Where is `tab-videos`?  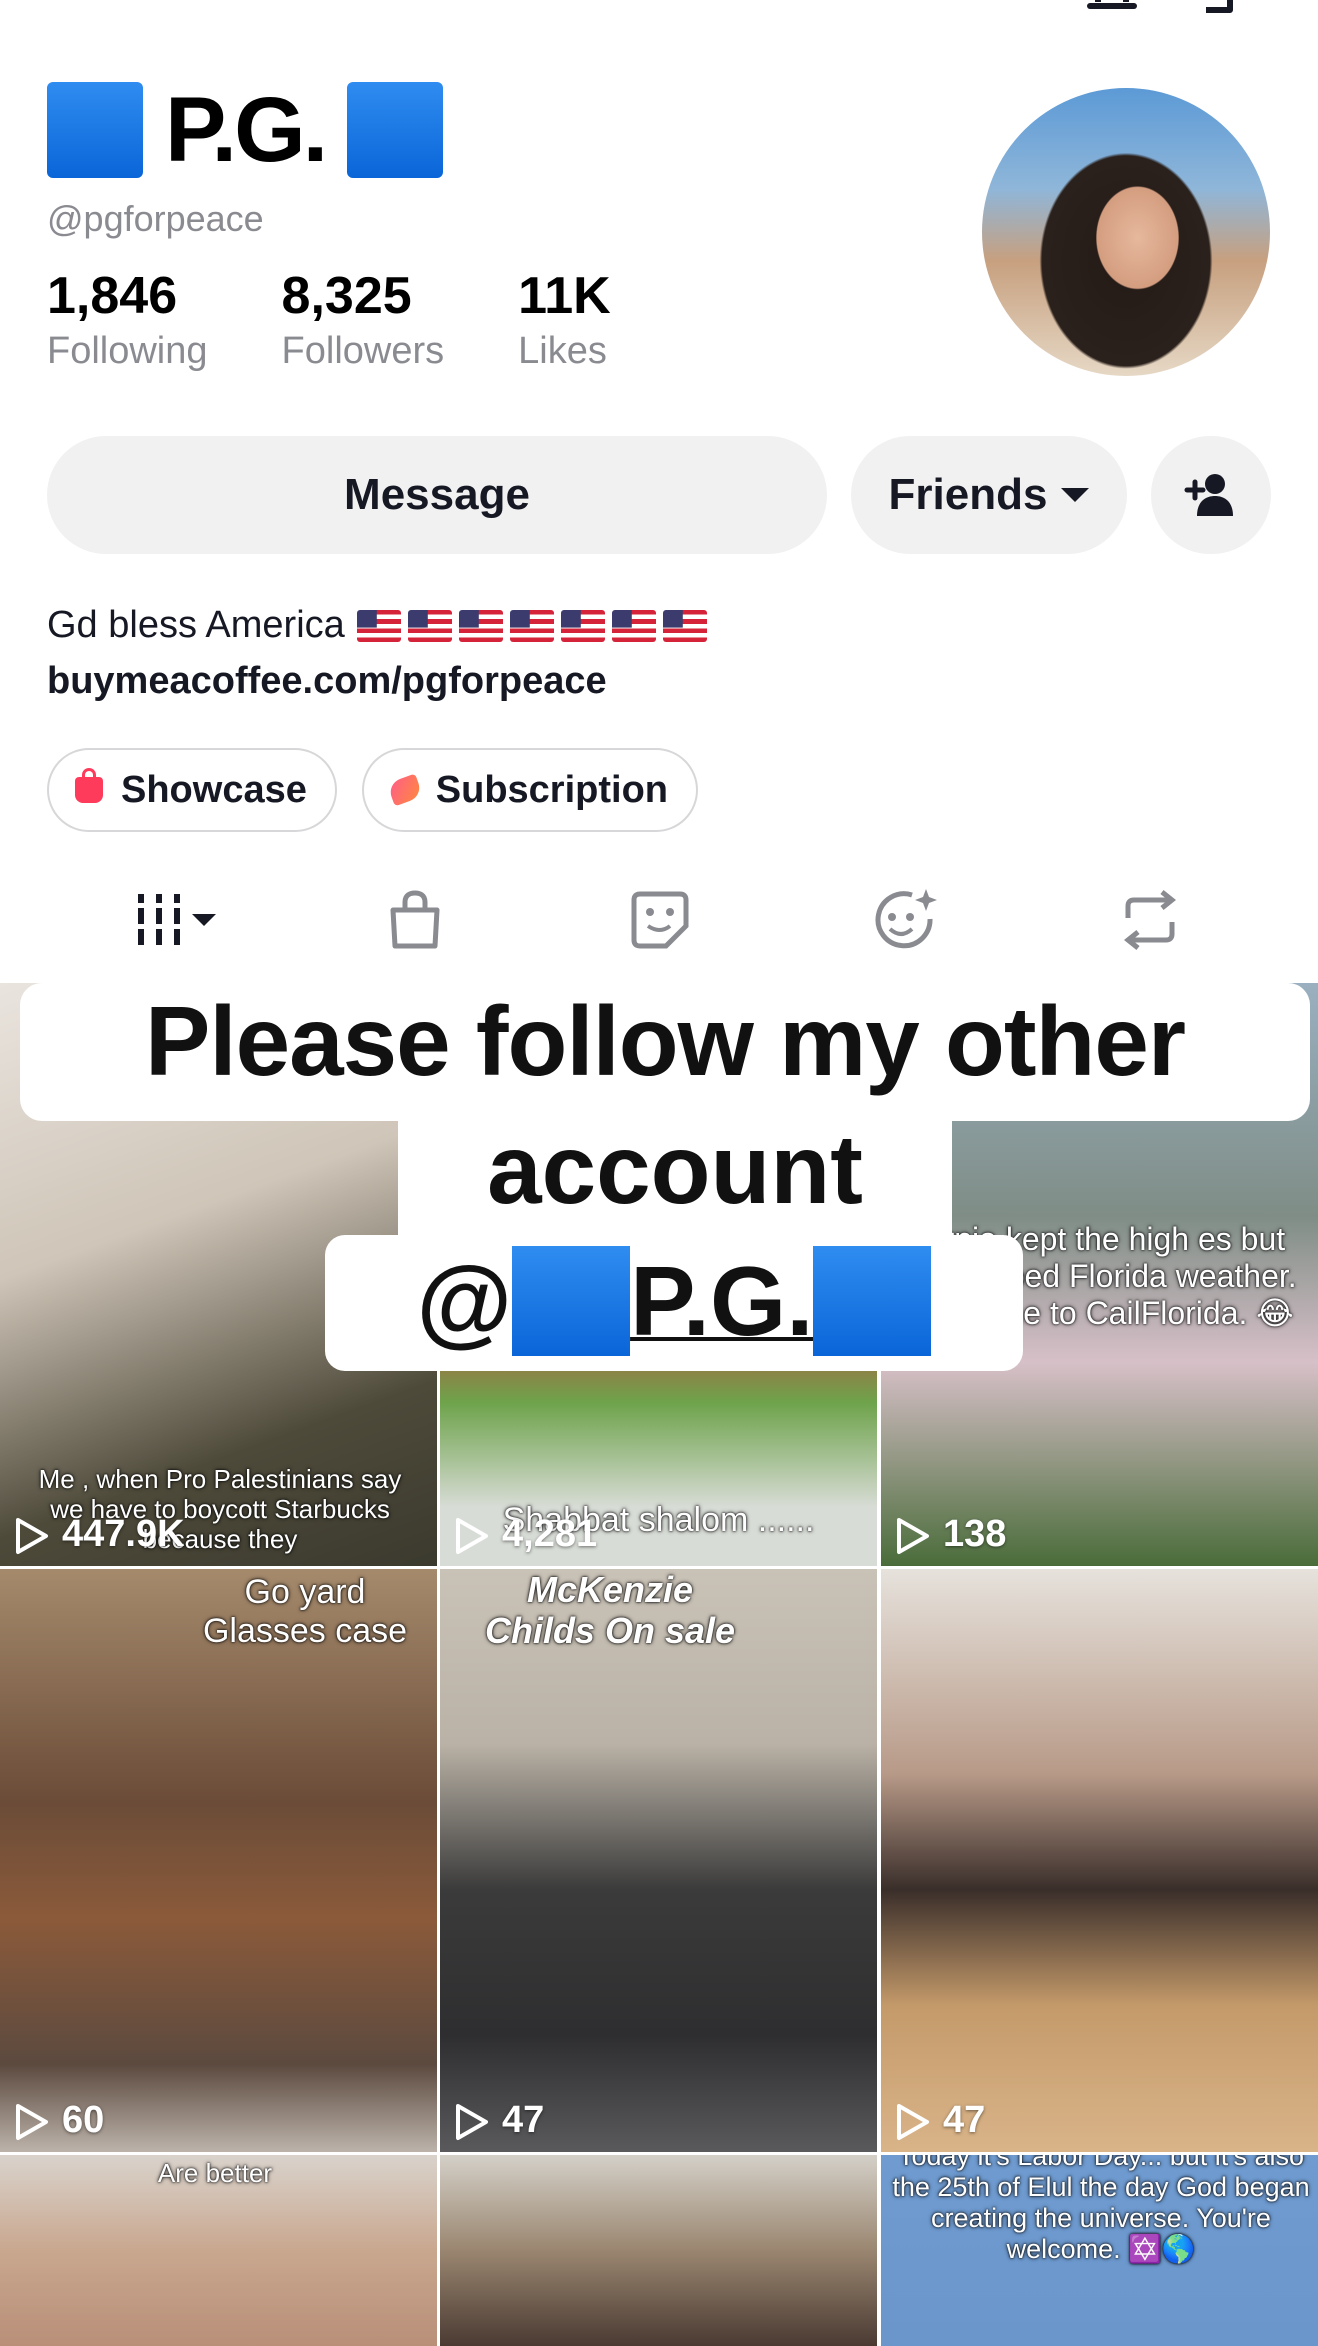
tab-videos is located at coordinates (175, 920).